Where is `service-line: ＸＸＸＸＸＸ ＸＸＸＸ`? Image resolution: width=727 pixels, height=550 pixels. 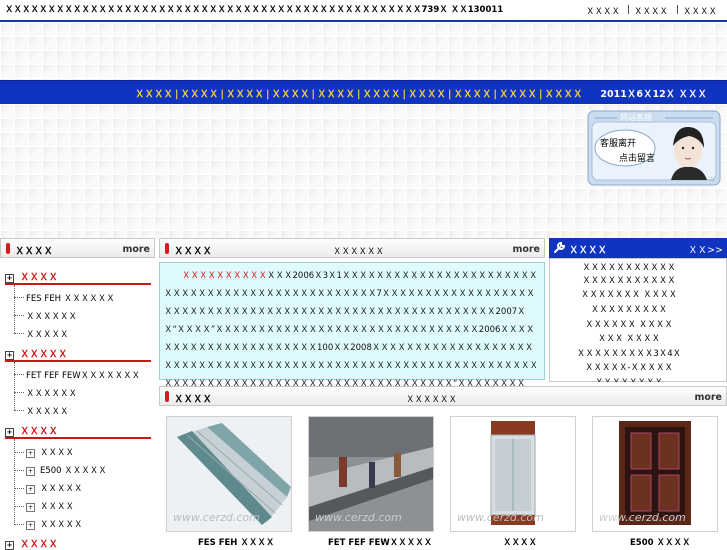 service-line: ＸＸＸＸＸＸ ＸＸＸＸ is located at coordinates (629, 324).